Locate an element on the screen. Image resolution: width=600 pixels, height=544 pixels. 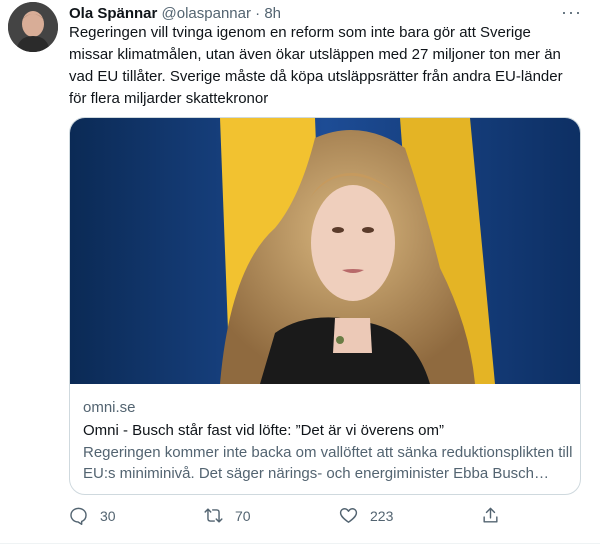
like-button: 223 is located at coordinates (366, 515).